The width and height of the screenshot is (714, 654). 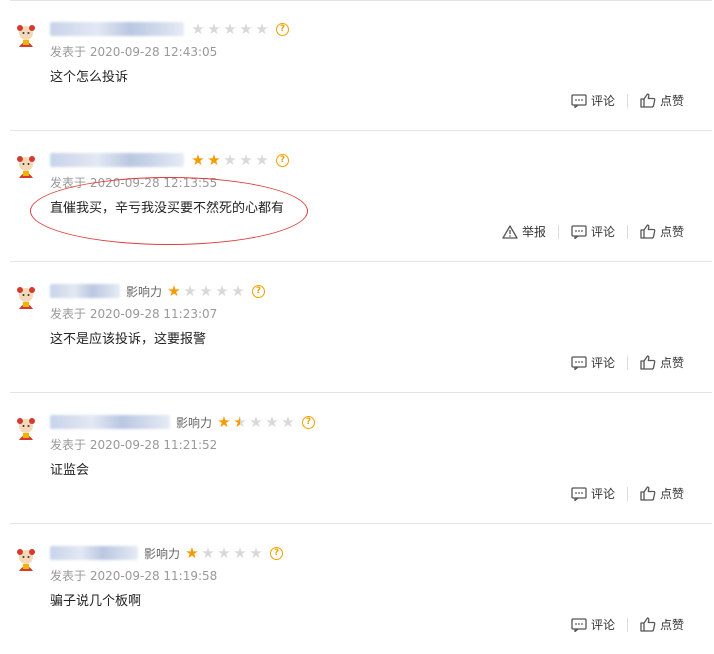 What do you see at coordinates (134, 576) in the screenshot?
I see `post-time: 发表于 2020-09-28 11:19:58` at bounding box center [134, 576].